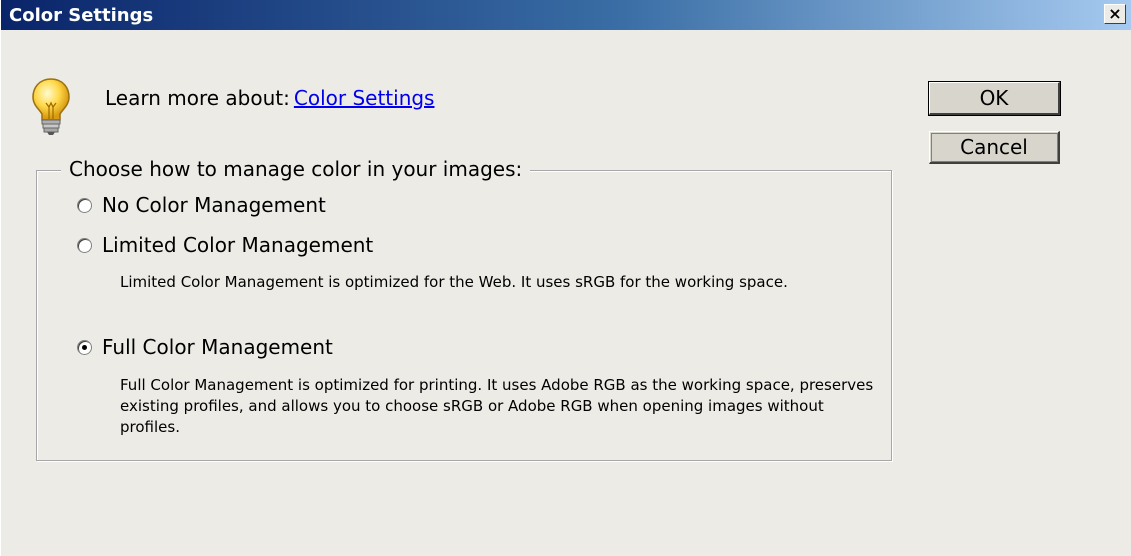 Image resolution: width=1131 pixels, height=556 pixels. I want to click on lightbulb-icon, so click(51, 106).